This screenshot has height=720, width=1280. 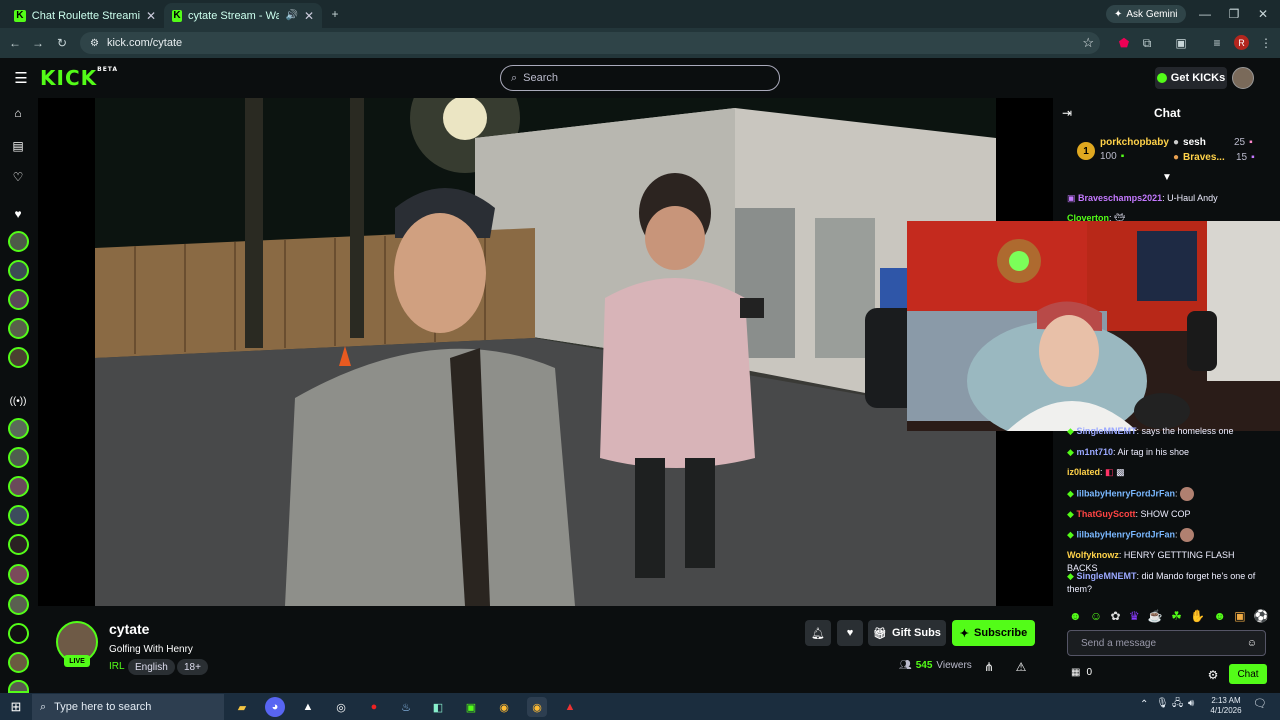 I want to click on split-view-icon: ▣, so click(x=1181, y=43).